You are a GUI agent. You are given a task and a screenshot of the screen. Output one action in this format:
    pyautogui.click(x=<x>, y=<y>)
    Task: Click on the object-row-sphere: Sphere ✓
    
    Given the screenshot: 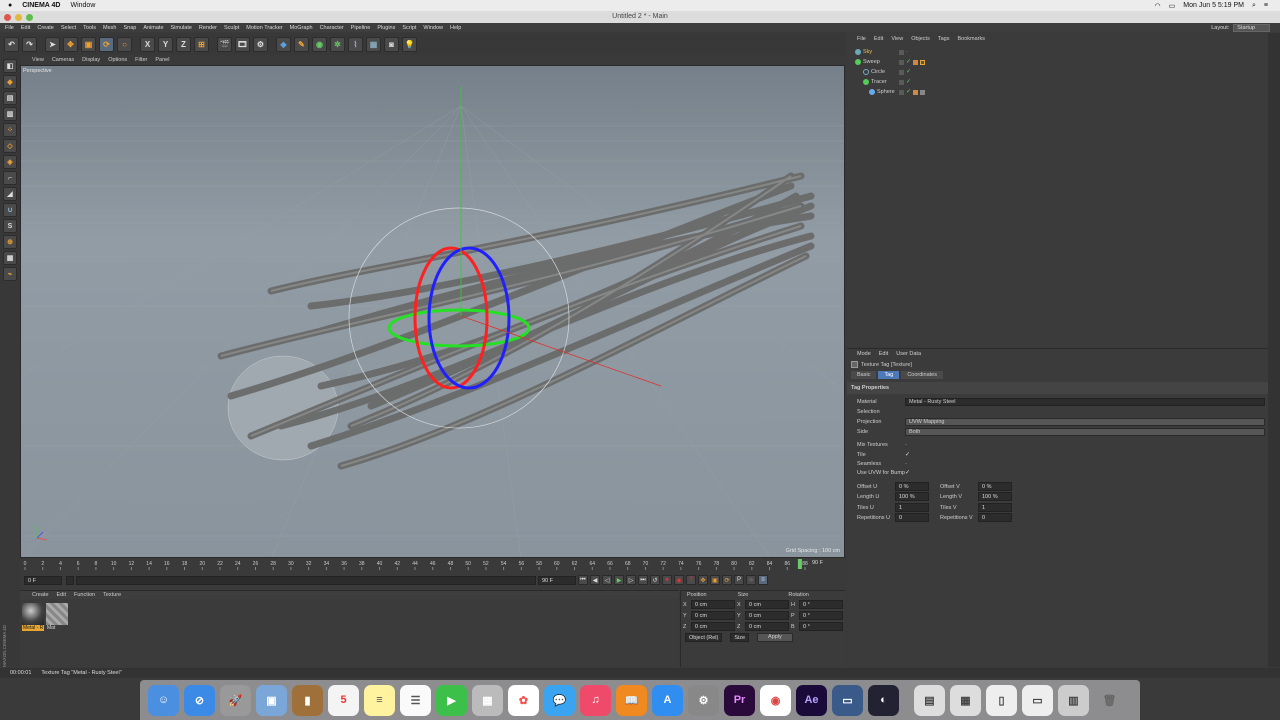 What is the action you would take?
    pyautogui.click(x=1057, y=92)
    